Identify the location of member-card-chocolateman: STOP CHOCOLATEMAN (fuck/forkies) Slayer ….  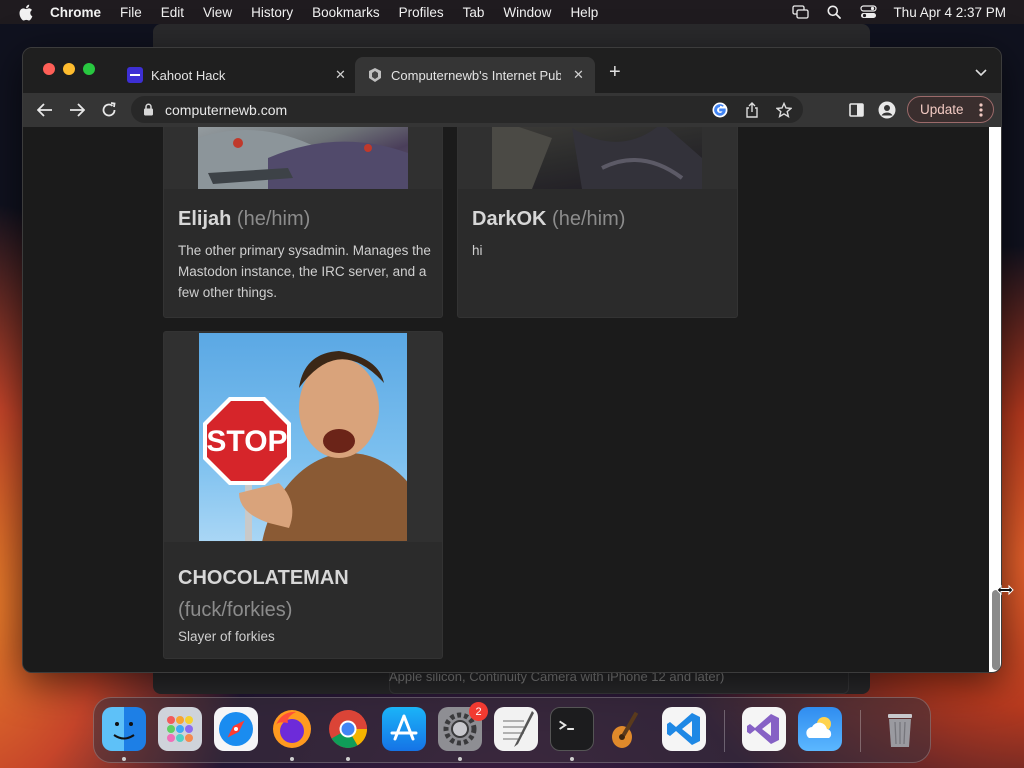
(303, 495).